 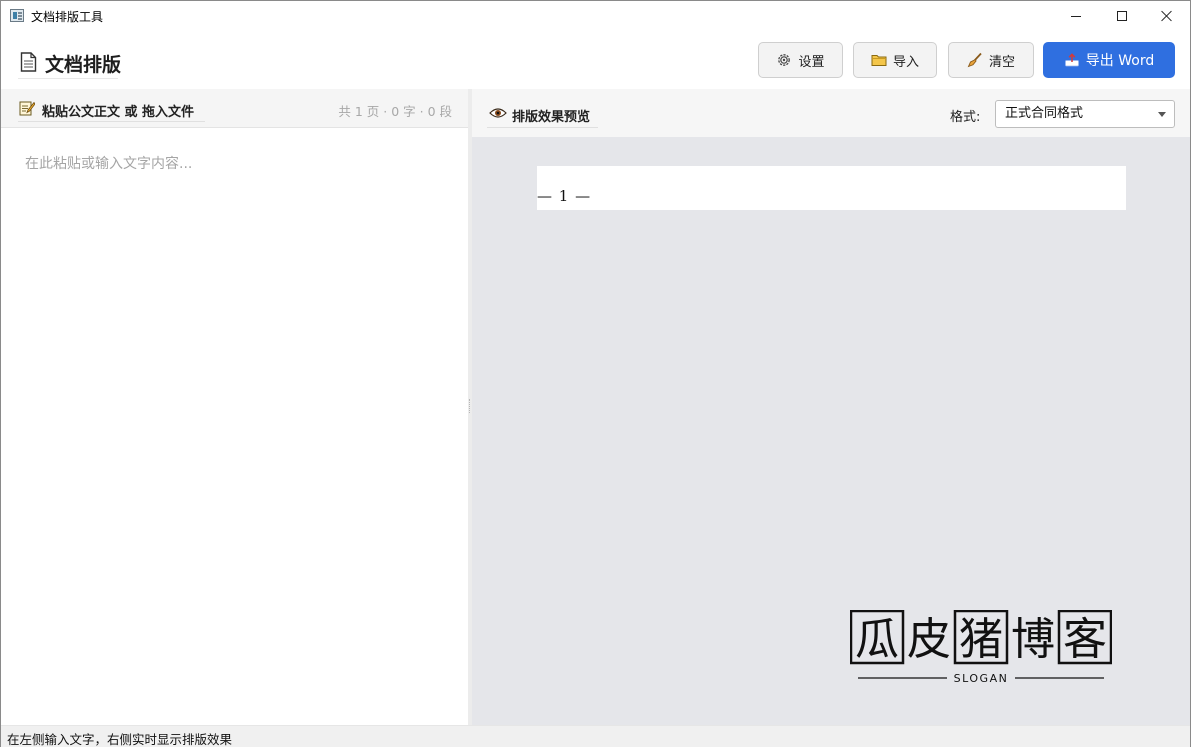 What do you see at coordinates (27, 108) in the screenshot?
I see `edit-note-icon` at bounding box center [27, 108].